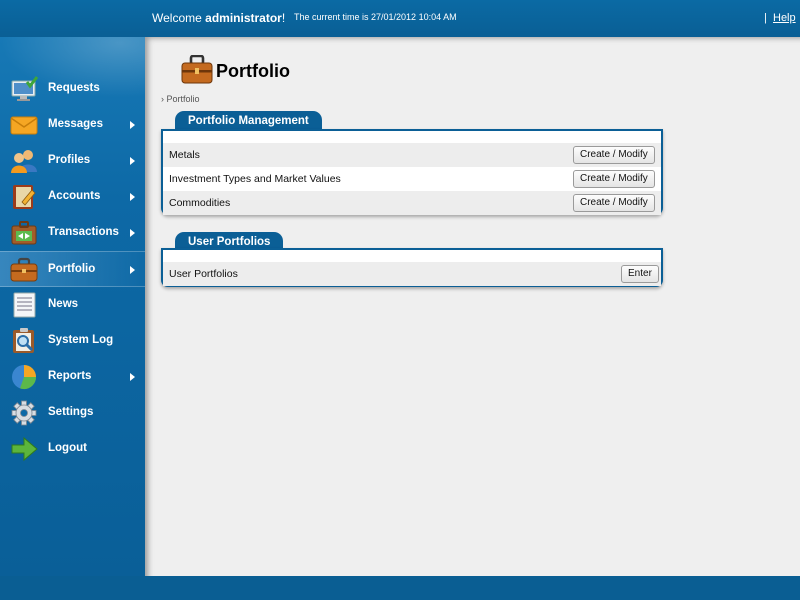 The height and width of the screenshot is (600, 800). I want to click on sidebar-item-label: Portfolio, so click(72, 269).